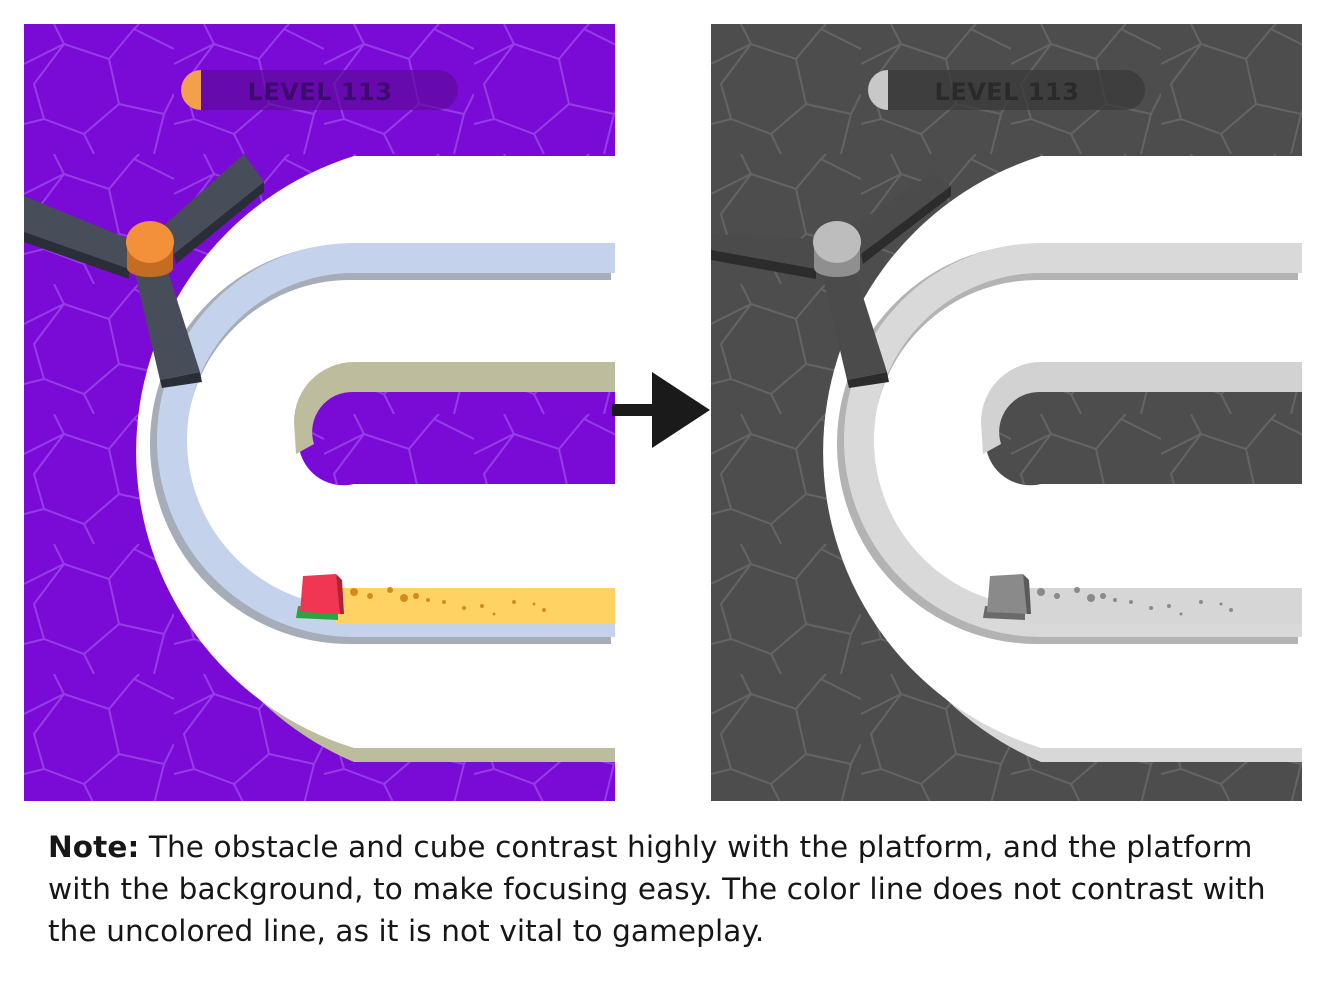 The image size is (1326, 987). I want to click on right-arrow-icon, so click(661, 410).